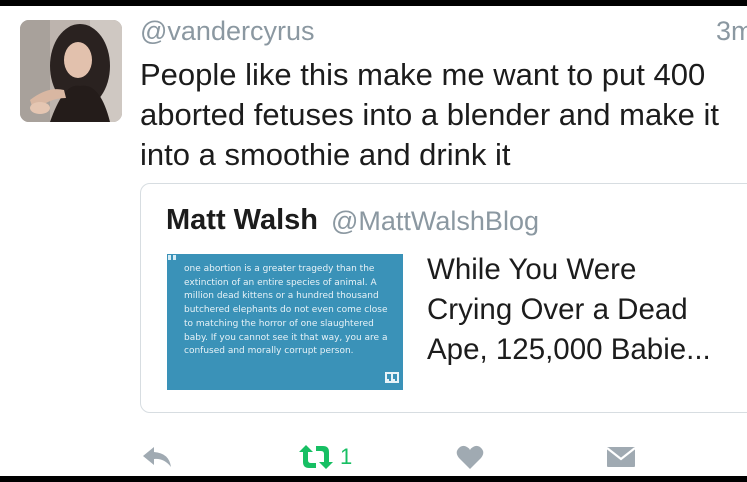 The image size is (747, 482). I want to click on envelope-icon, so click(621, 457).